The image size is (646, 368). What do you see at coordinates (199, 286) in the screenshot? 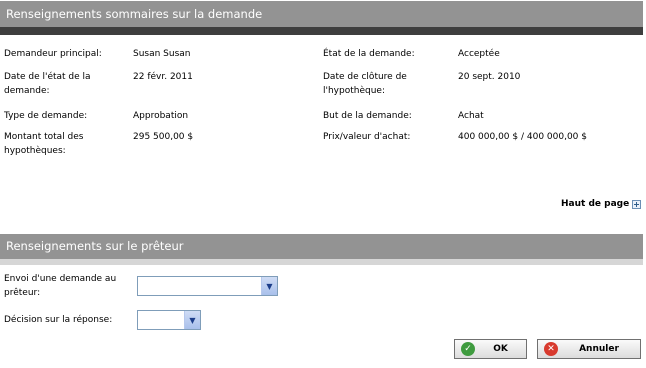
I see `send-request-value` at bounding box center [199, 286].